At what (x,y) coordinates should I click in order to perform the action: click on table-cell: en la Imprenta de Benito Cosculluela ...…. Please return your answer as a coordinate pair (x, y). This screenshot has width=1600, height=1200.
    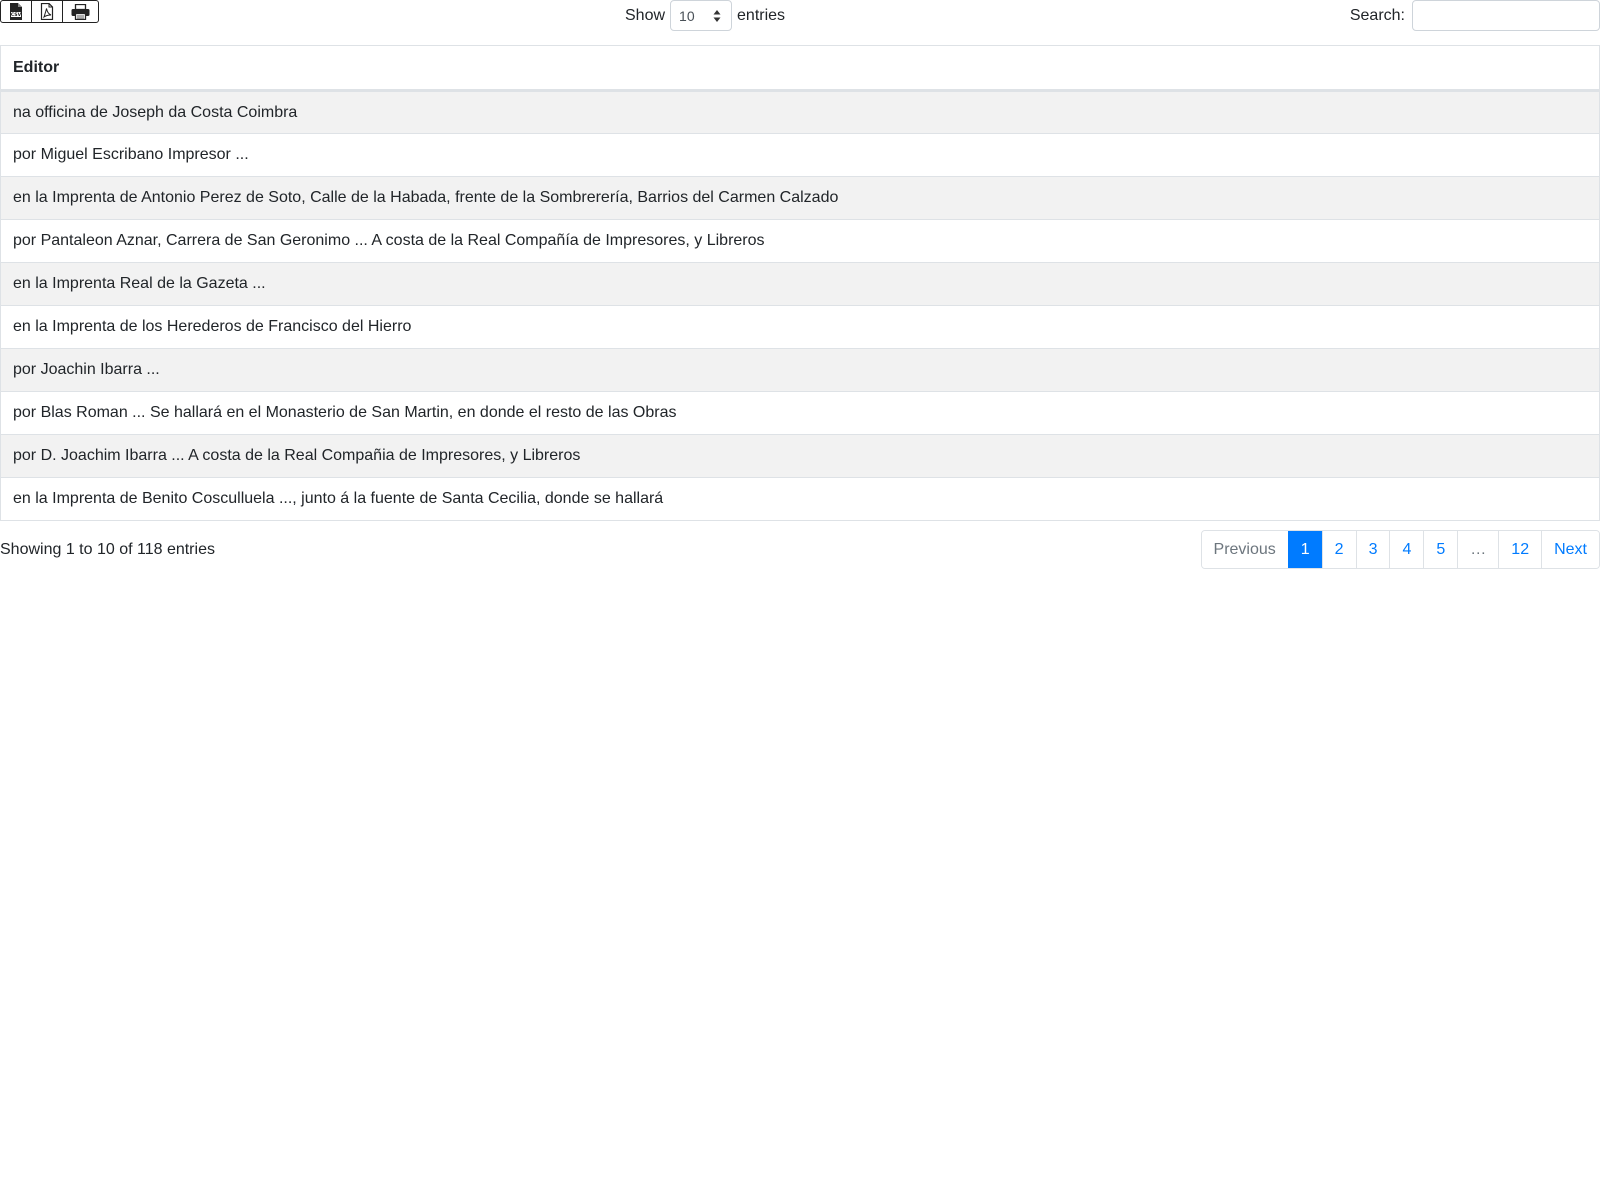
    Looking at the image, I should click on (800, 499).